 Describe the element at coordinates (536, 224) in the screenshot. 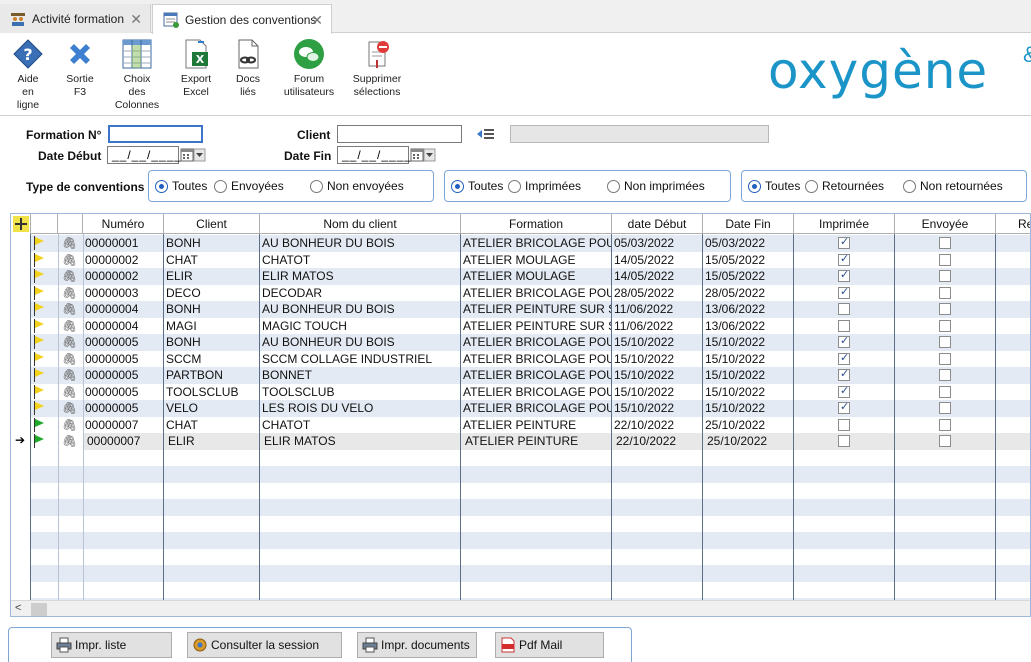

I see `column-header-formation: Formation` at that location.